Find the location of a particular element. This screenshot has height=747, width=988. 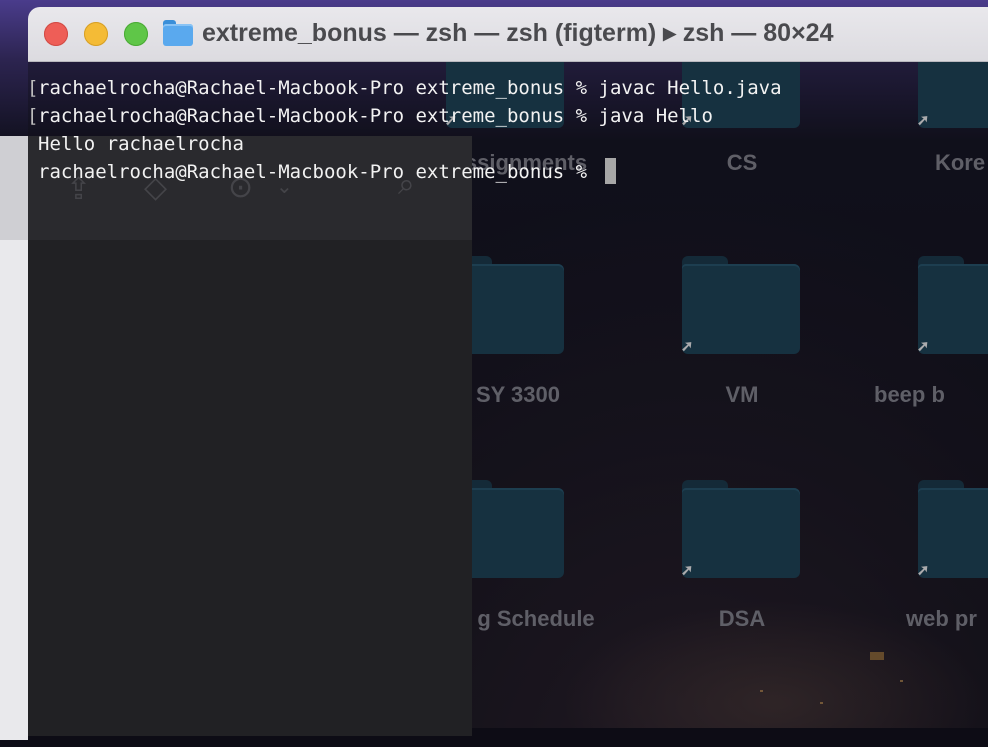

terminal-line: Hello rachaelrocha is located at coordinates (141, 144).